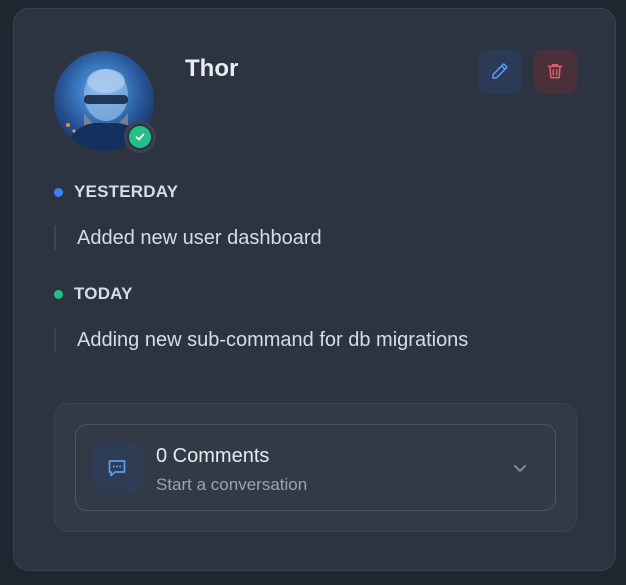 The width and height of the screenshot is (626, 585). What do you see at coordinates (58, 192) in the screenshot?
I see `blue-dot-icon` at bounding box center [58, 192].